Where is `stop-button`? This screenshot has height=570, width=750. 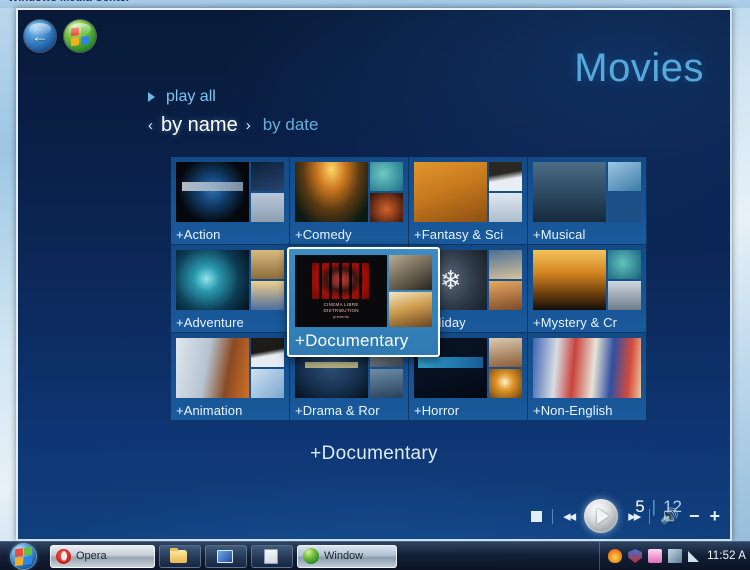
stop-button is located at coordinates (537, 516).